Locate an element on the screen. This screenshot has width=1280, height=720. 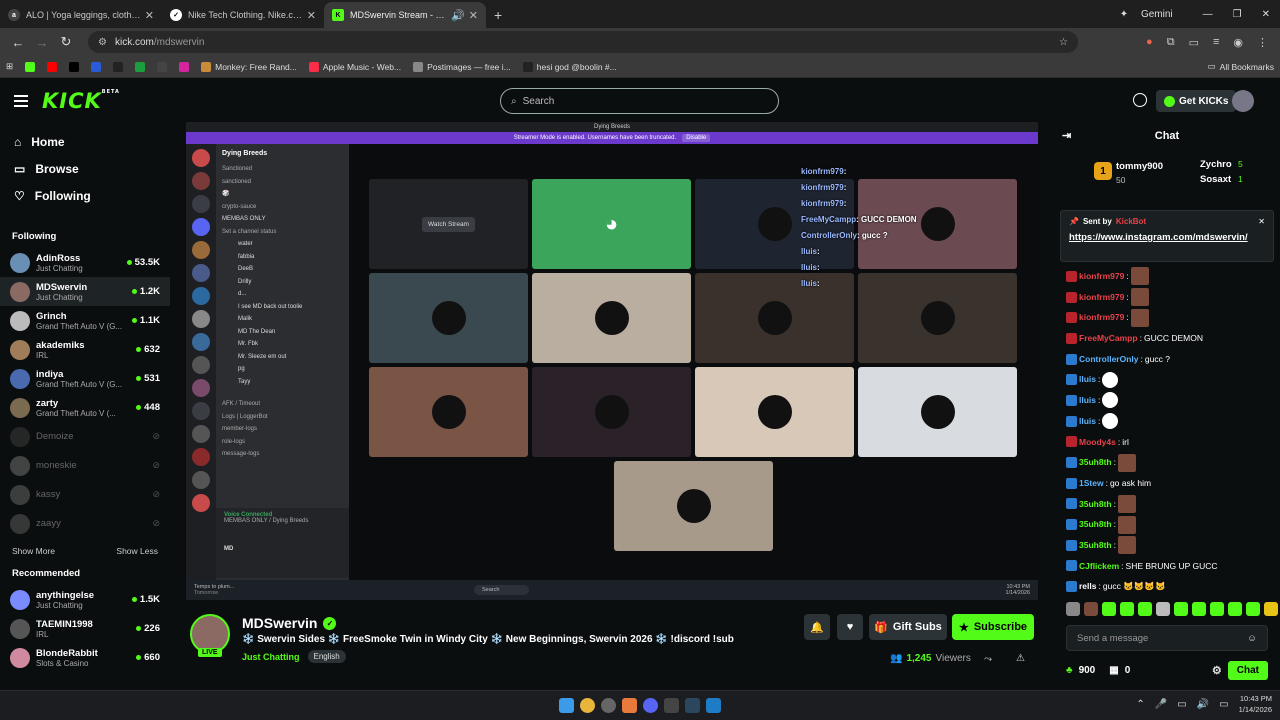
discord-app-icon is located at coordinates (650, 705).